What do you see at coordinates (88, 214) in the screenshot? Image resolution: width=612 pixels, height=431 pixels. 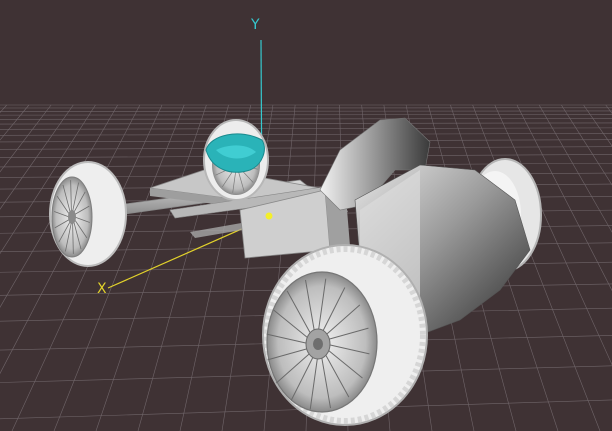 I see `front-left-wheel` at bounding box center [88, 214].